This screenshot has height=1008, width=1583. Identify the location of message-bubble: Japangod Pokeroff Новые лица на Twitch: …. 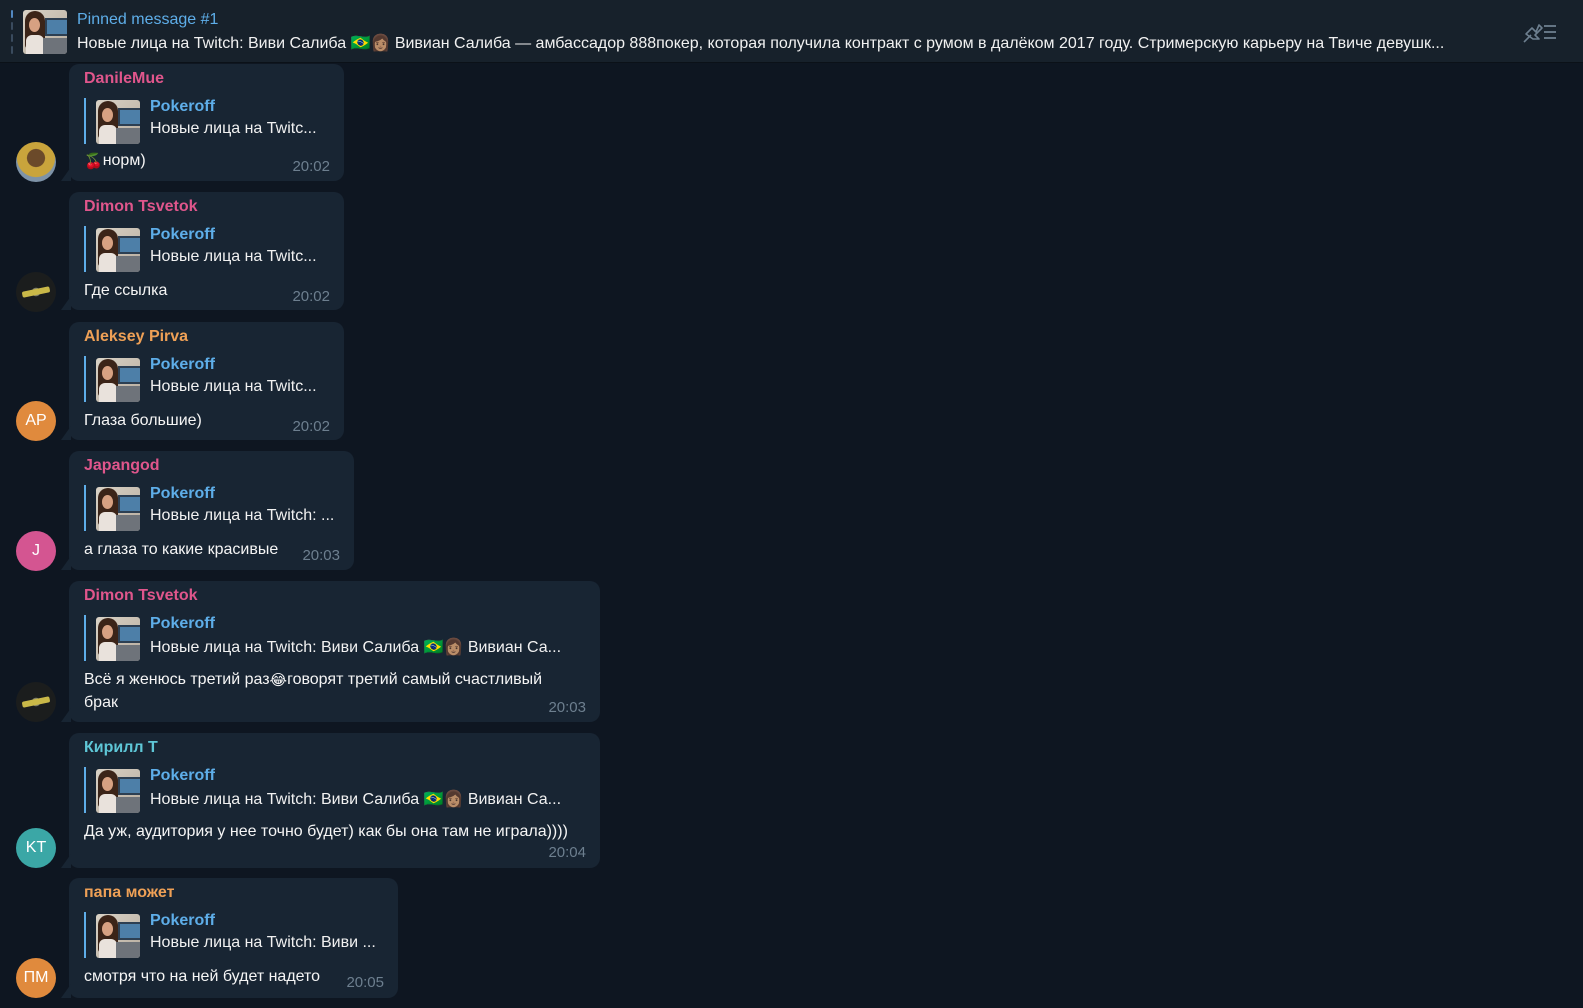
(211, 510).